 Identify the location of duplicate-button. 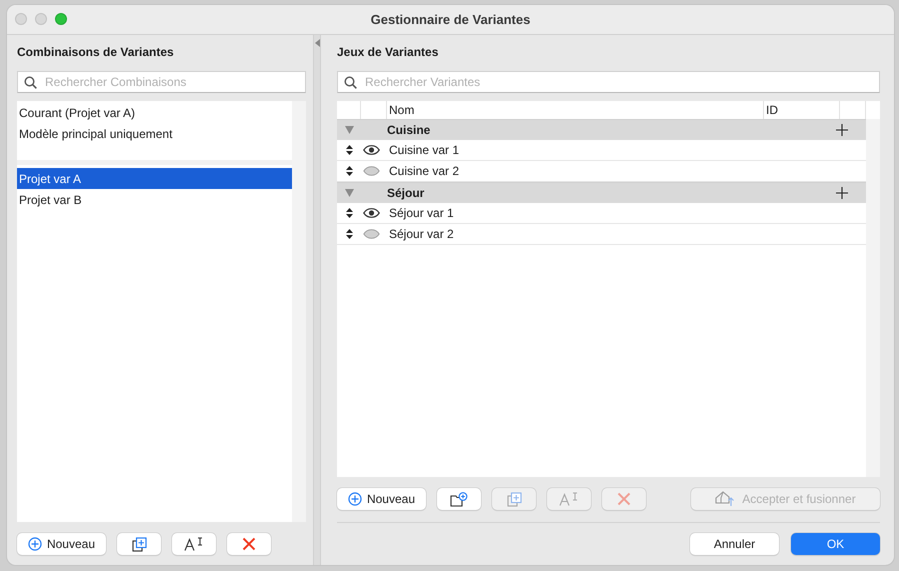
(139, 544).